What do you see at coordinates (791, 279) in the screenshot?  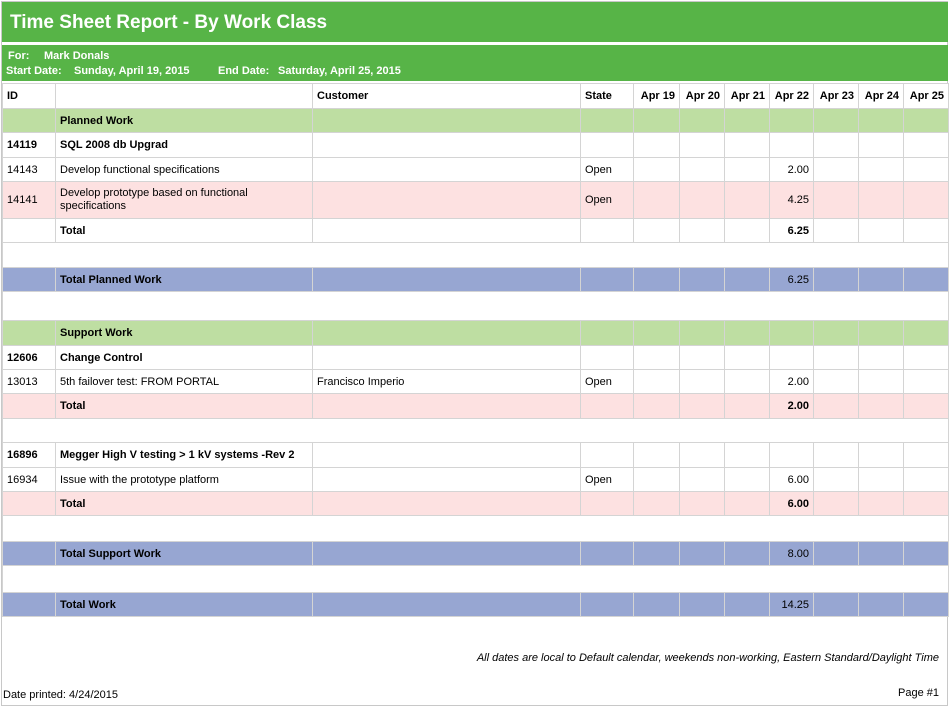 I see `section-total-apr22: 6.25` at bounding box center [791, 279].